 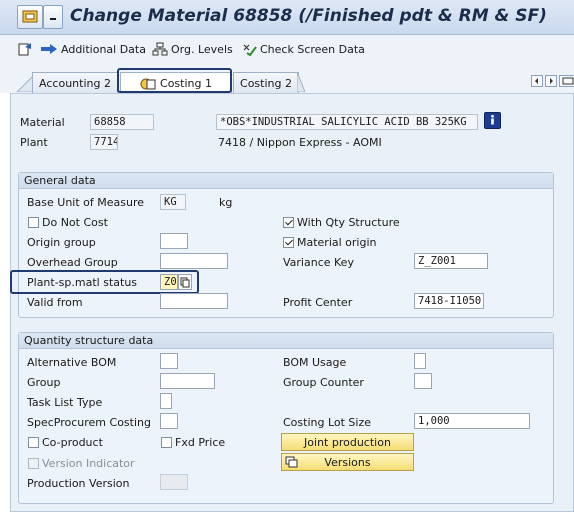 I want to click on tab-costing-2-label: Costing 2, so click(x=266, y=83).